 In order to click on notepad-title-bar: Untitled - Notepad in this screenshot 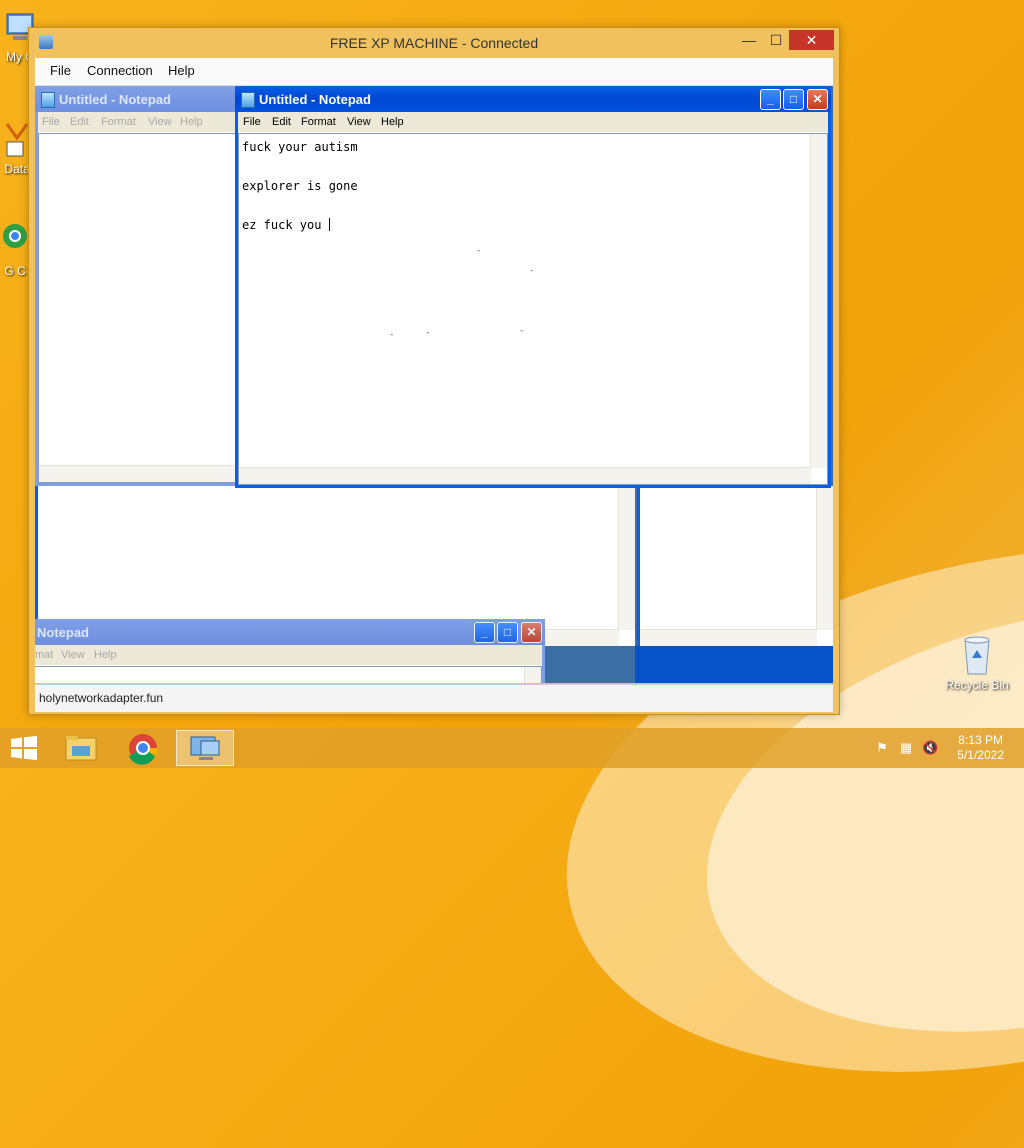, I will do `click(140, 99)`.